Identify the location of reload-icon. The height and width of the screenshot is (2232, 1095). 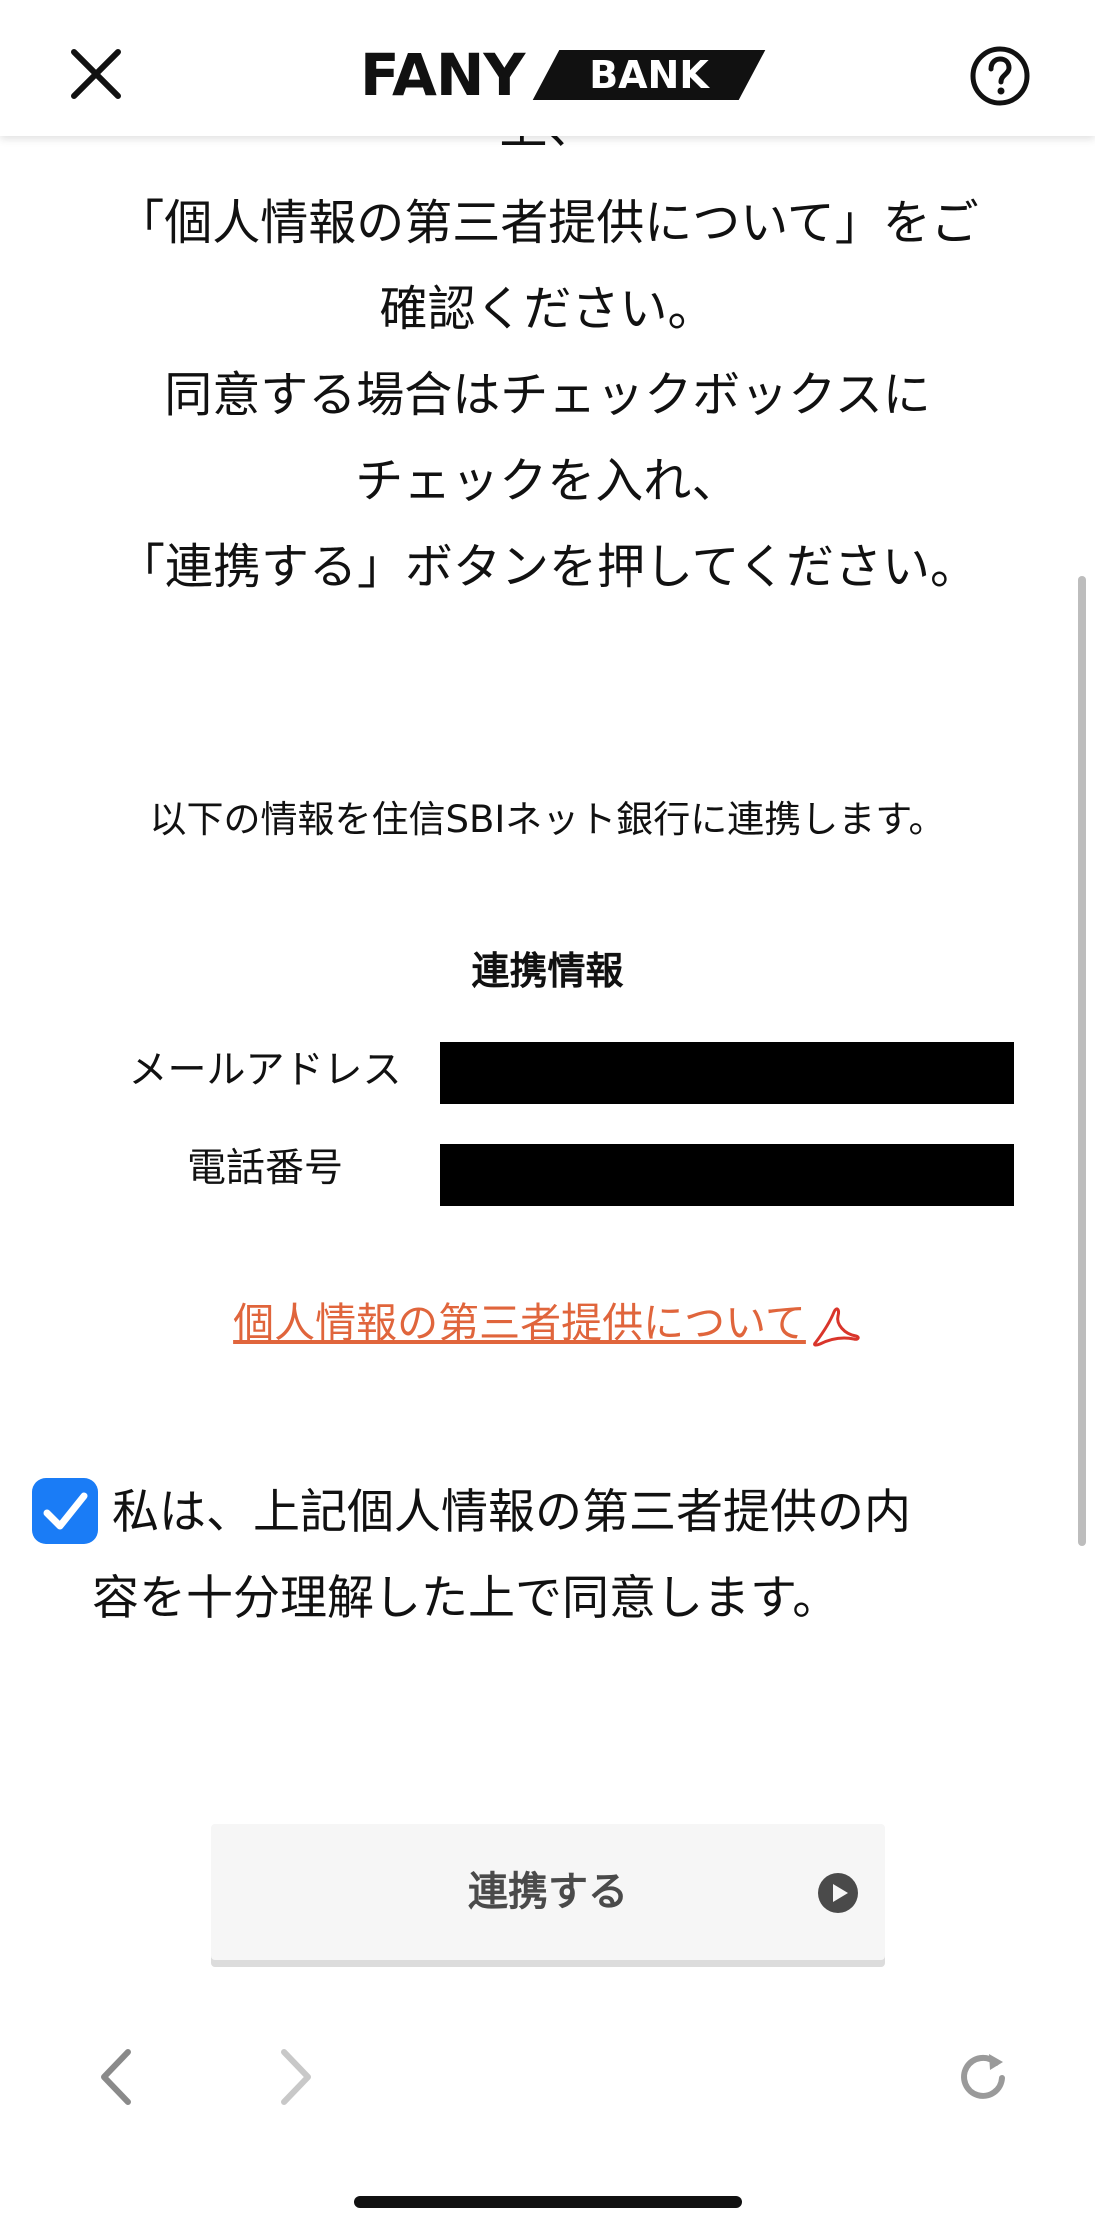
(984, 2077).